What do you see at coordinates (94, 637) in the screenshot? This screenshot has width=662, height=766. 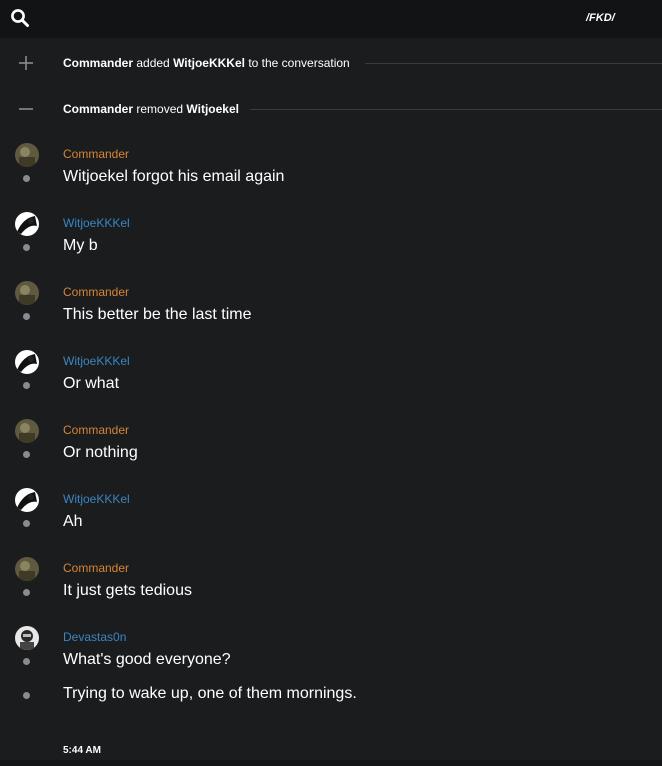 I see `author-name: Devastas0n` at bounding box center [94, 637].